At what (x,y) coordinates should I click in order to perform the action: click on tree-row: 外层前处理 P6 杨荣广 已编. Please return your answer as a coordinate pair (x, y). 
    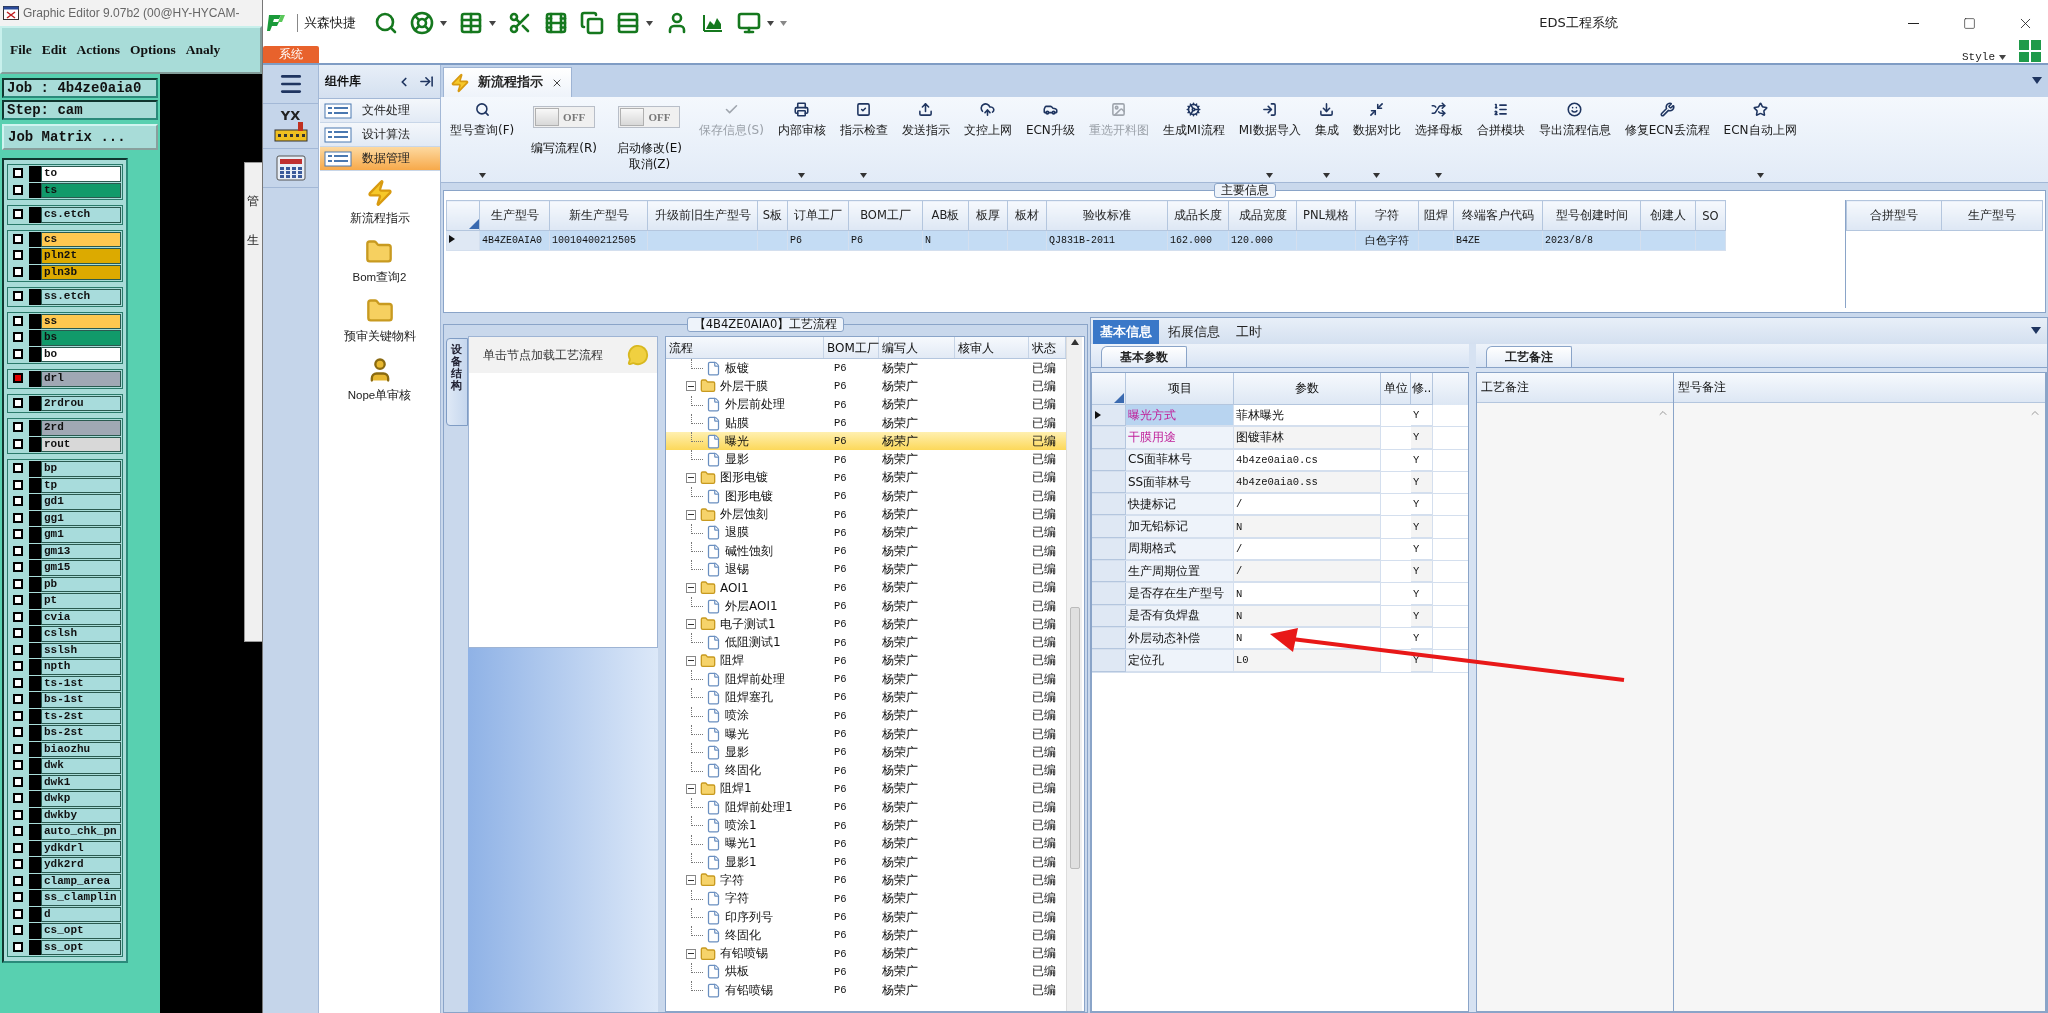
    Looking at the image, I should click on (866, 404).